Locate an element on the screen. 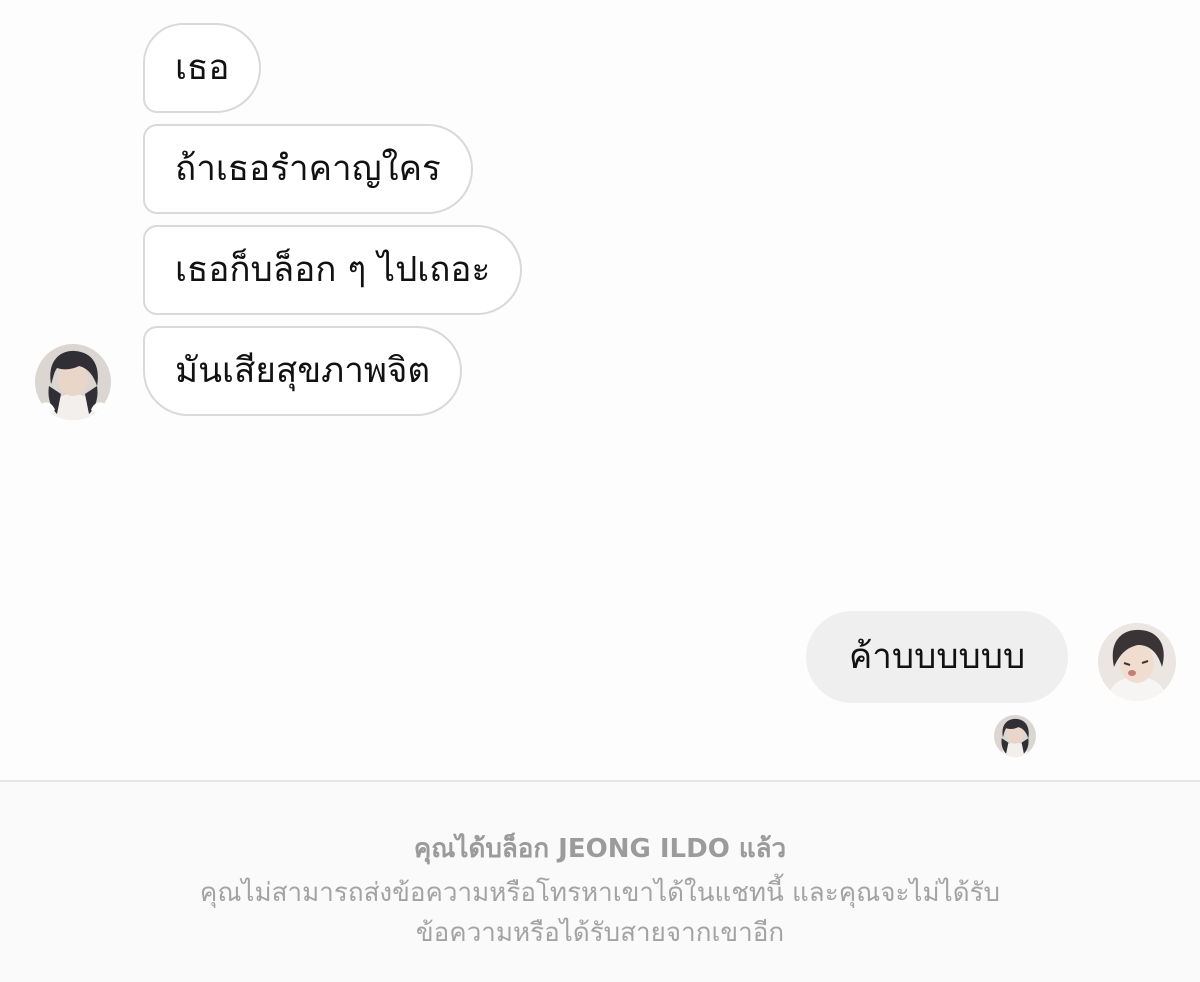 The width and height of the screenshot is (1200, 982). outgoing-message-bubble: ค้าบบบบบบ is located at coordinates (937, 657).